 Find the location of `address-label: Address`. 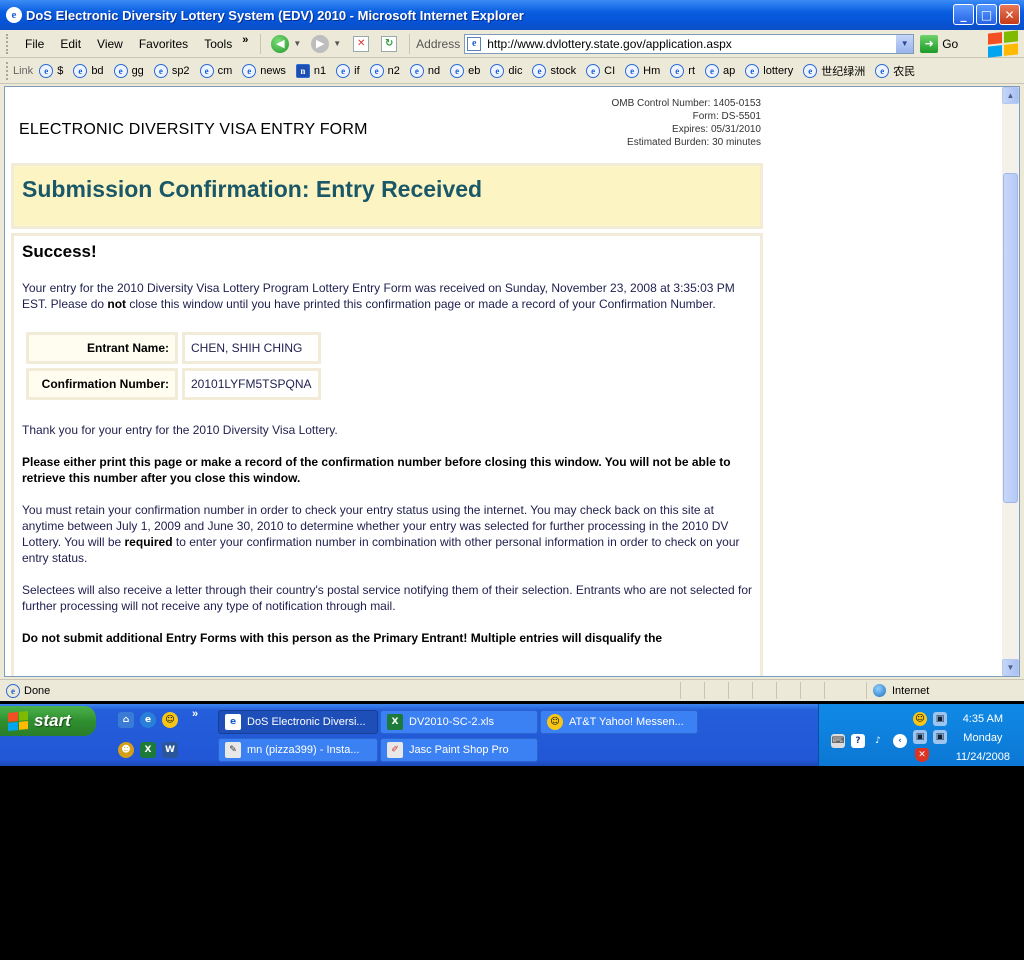

address-label: Address is located at coordinates (438, 43).